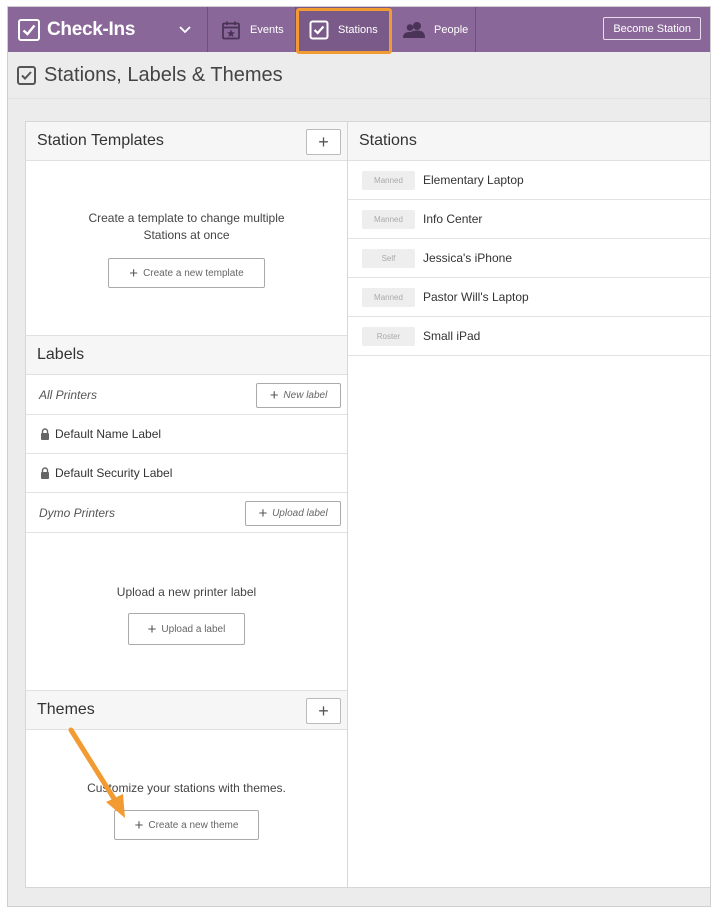 The image size is (718, 913). I want to click on upload-label-small-button: + Upload label, so click(293, 513).